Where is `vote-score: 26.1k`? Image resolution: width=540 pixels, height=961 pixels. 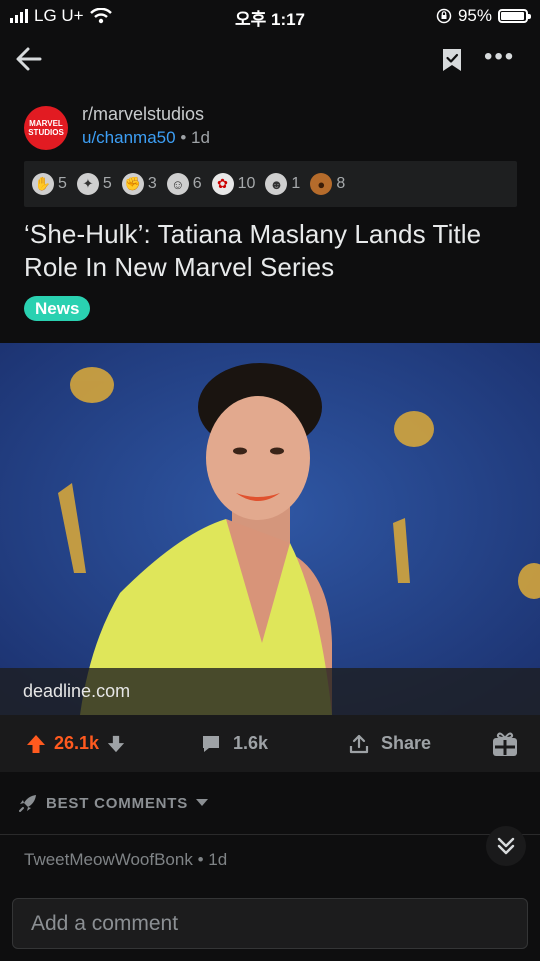 vote-score: 26.1k is located at coordinates (77, 743).